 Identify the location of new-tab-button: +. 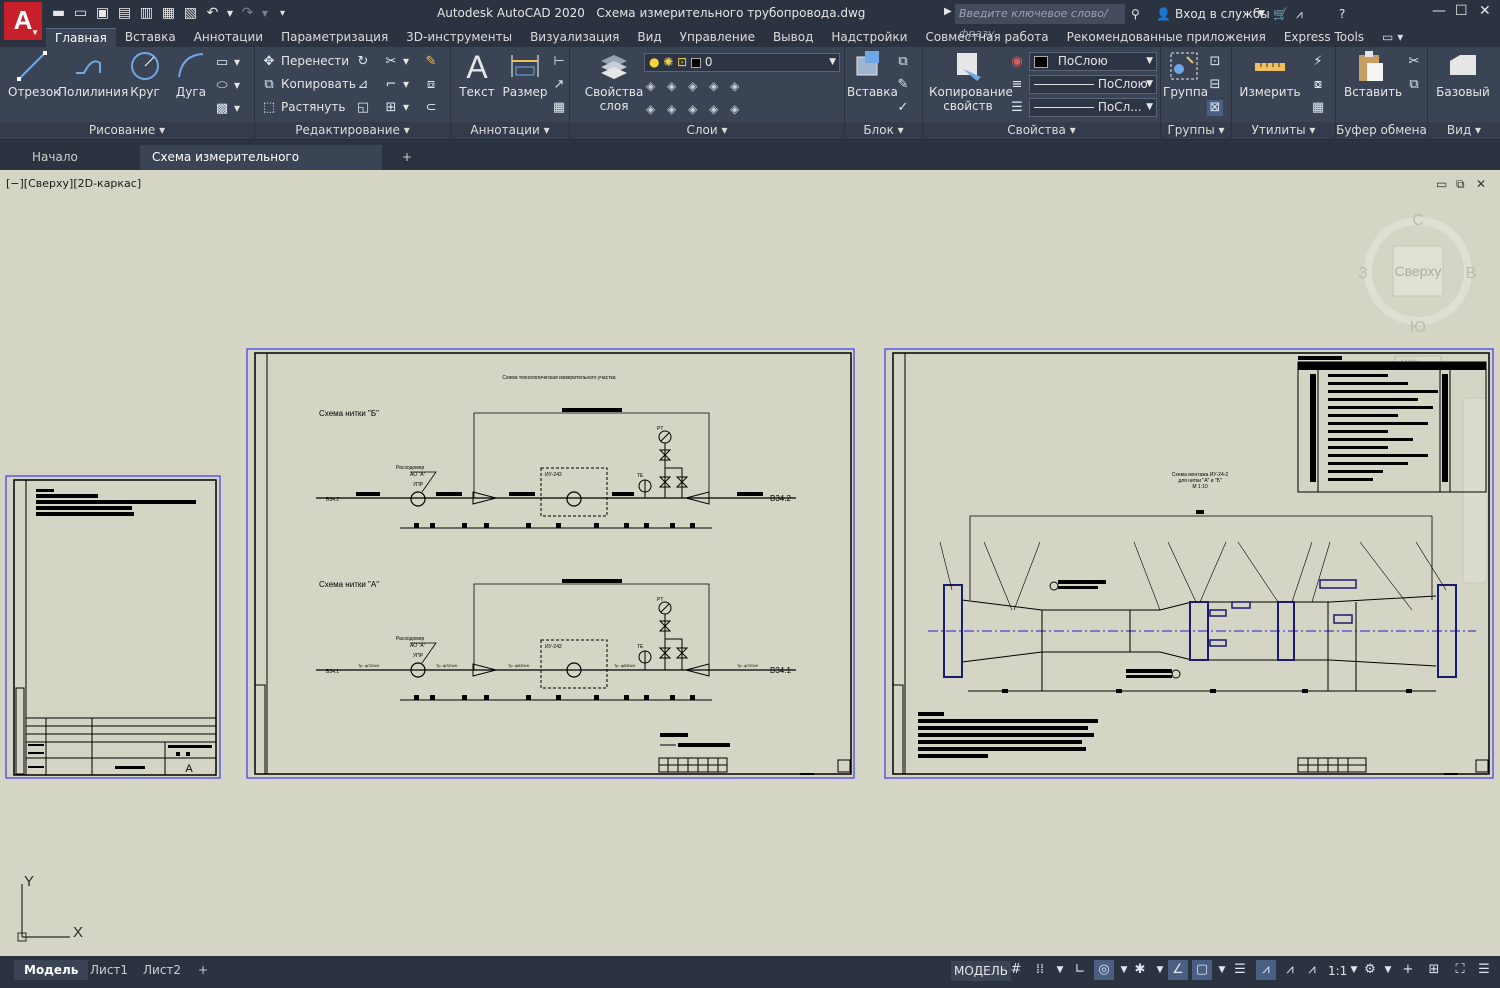
(407, 157).